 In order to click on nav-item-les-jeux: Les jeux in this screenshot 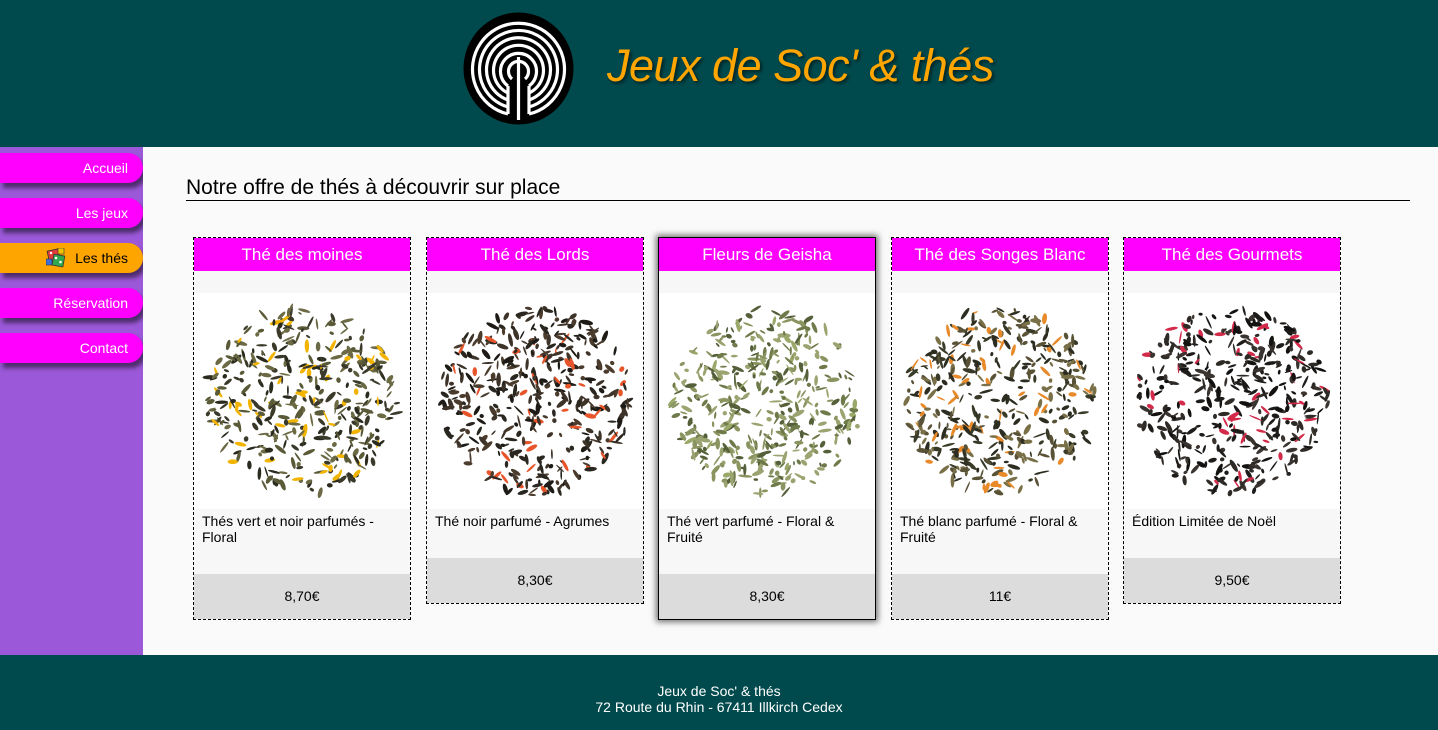, I will do `click(71, 213)`.